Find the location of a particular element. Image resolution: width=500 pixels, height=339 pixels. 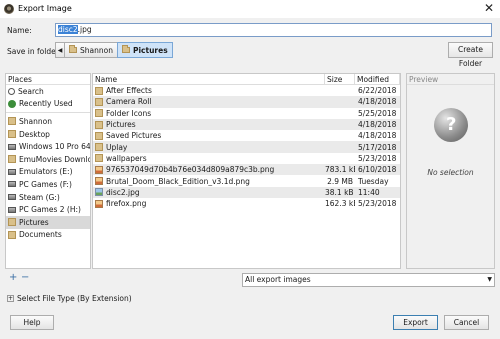

place-item: Emulators (E:) is located at coordinates (48, 172).